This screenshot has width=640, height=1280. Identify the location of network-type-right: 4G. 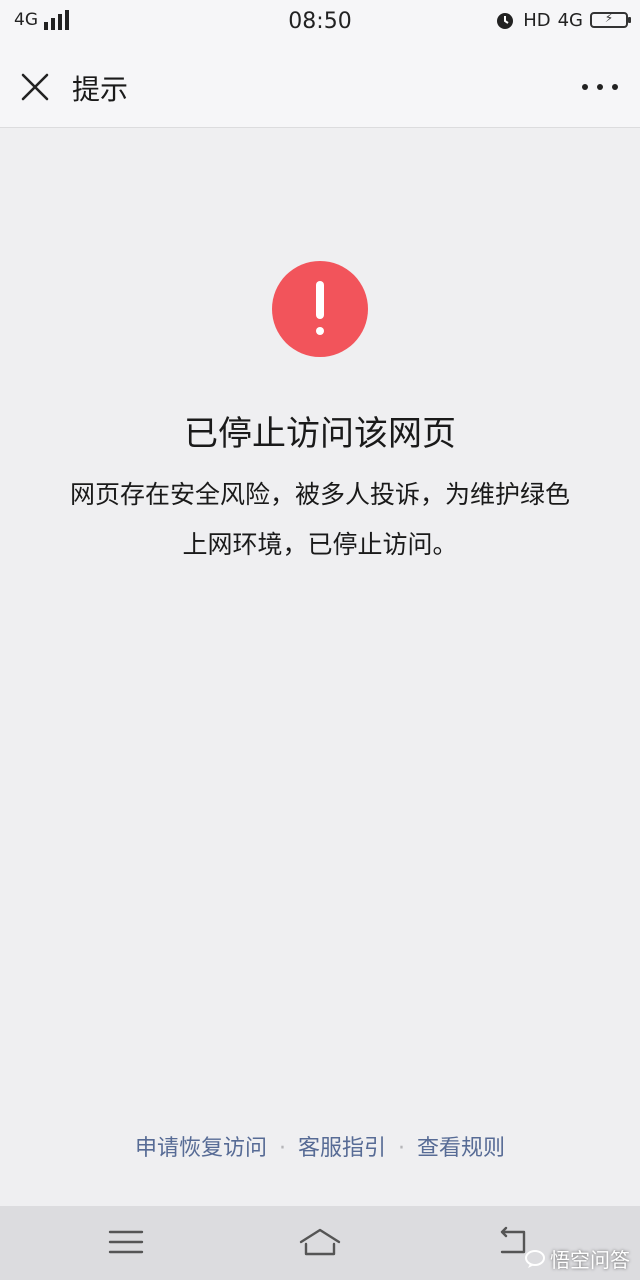
(570, 20).